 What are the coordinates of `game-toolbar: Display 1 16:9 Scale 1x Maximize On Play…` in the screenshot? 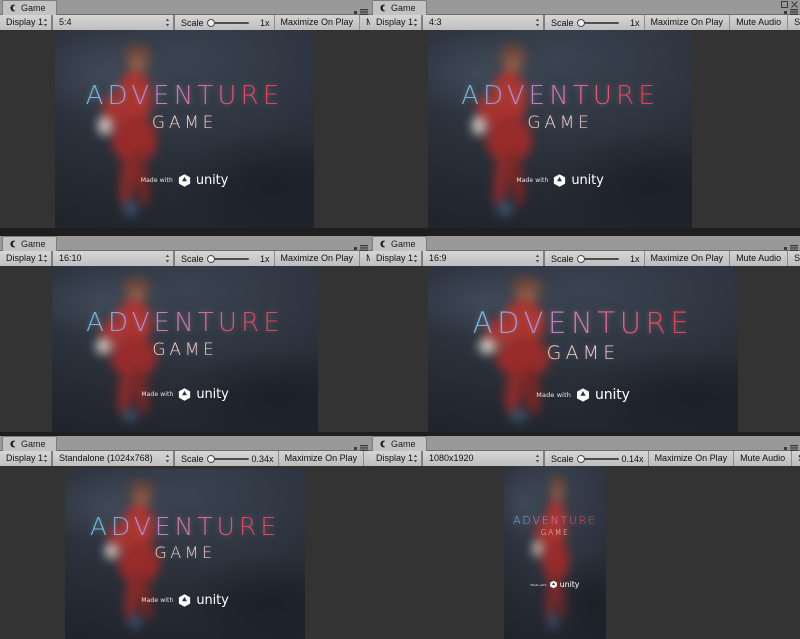 It's located at (585, 258).